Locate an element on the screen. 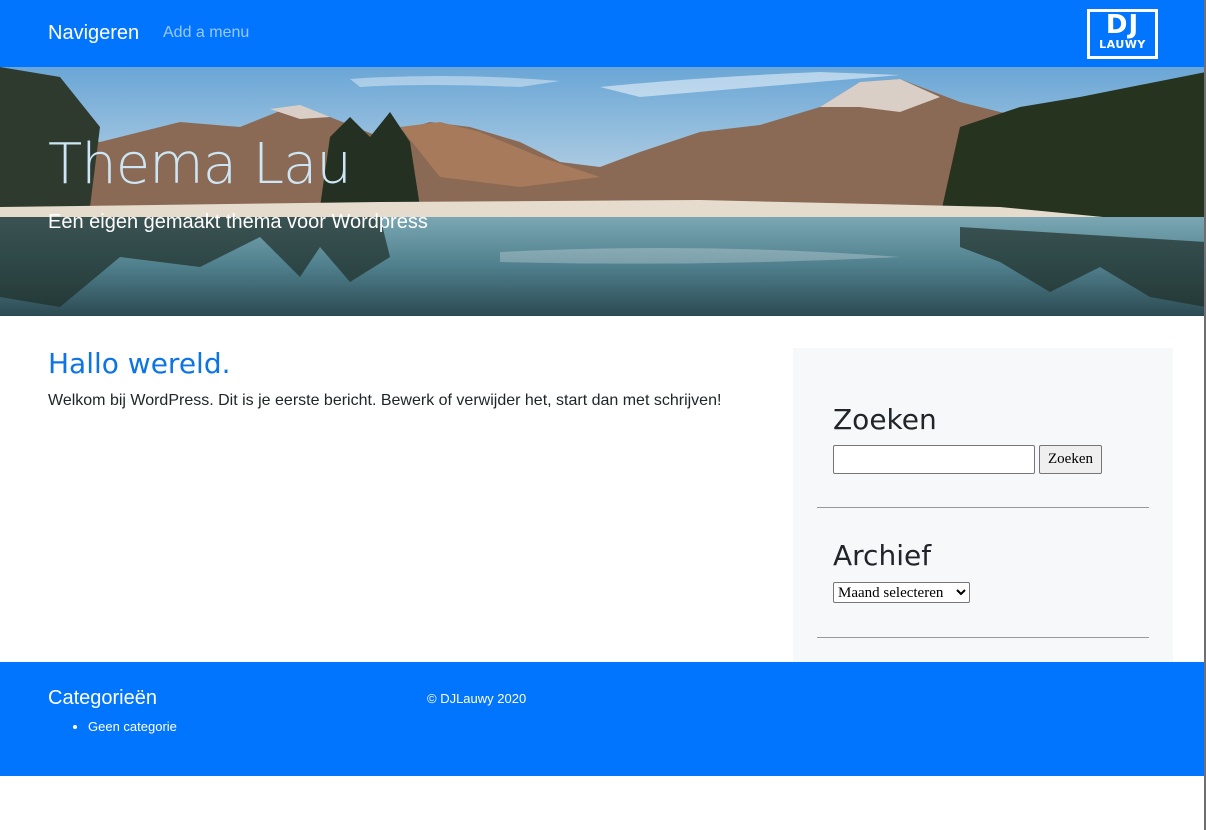  navbar-brand: Navigeren is located at coordinates (93, 33).